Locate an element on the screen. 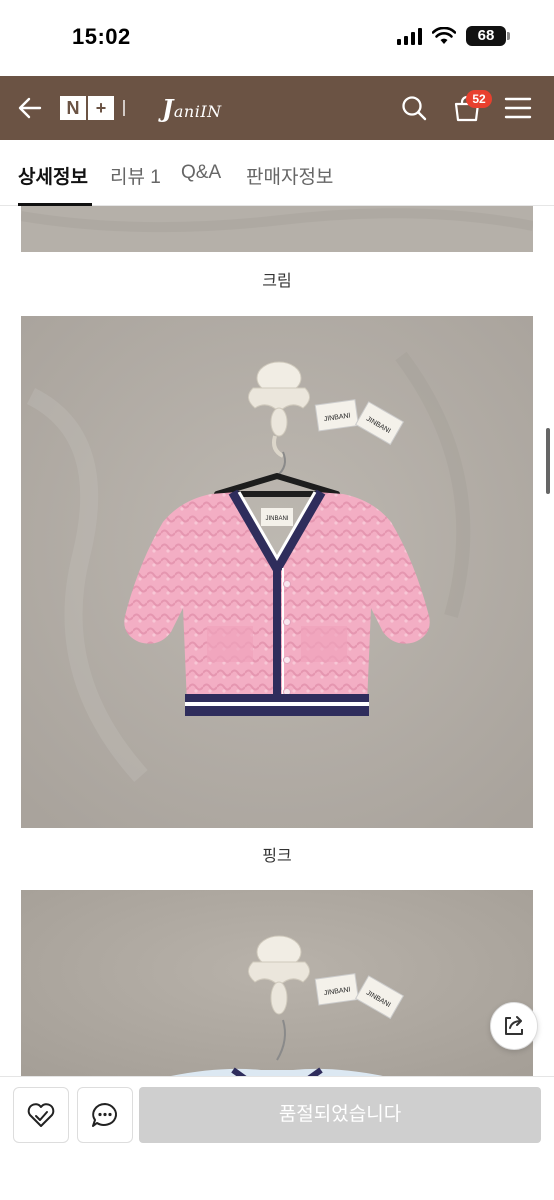 This screenshot has height=1200, width=554. status-icons: 68 is located at coordinates (453, 36).